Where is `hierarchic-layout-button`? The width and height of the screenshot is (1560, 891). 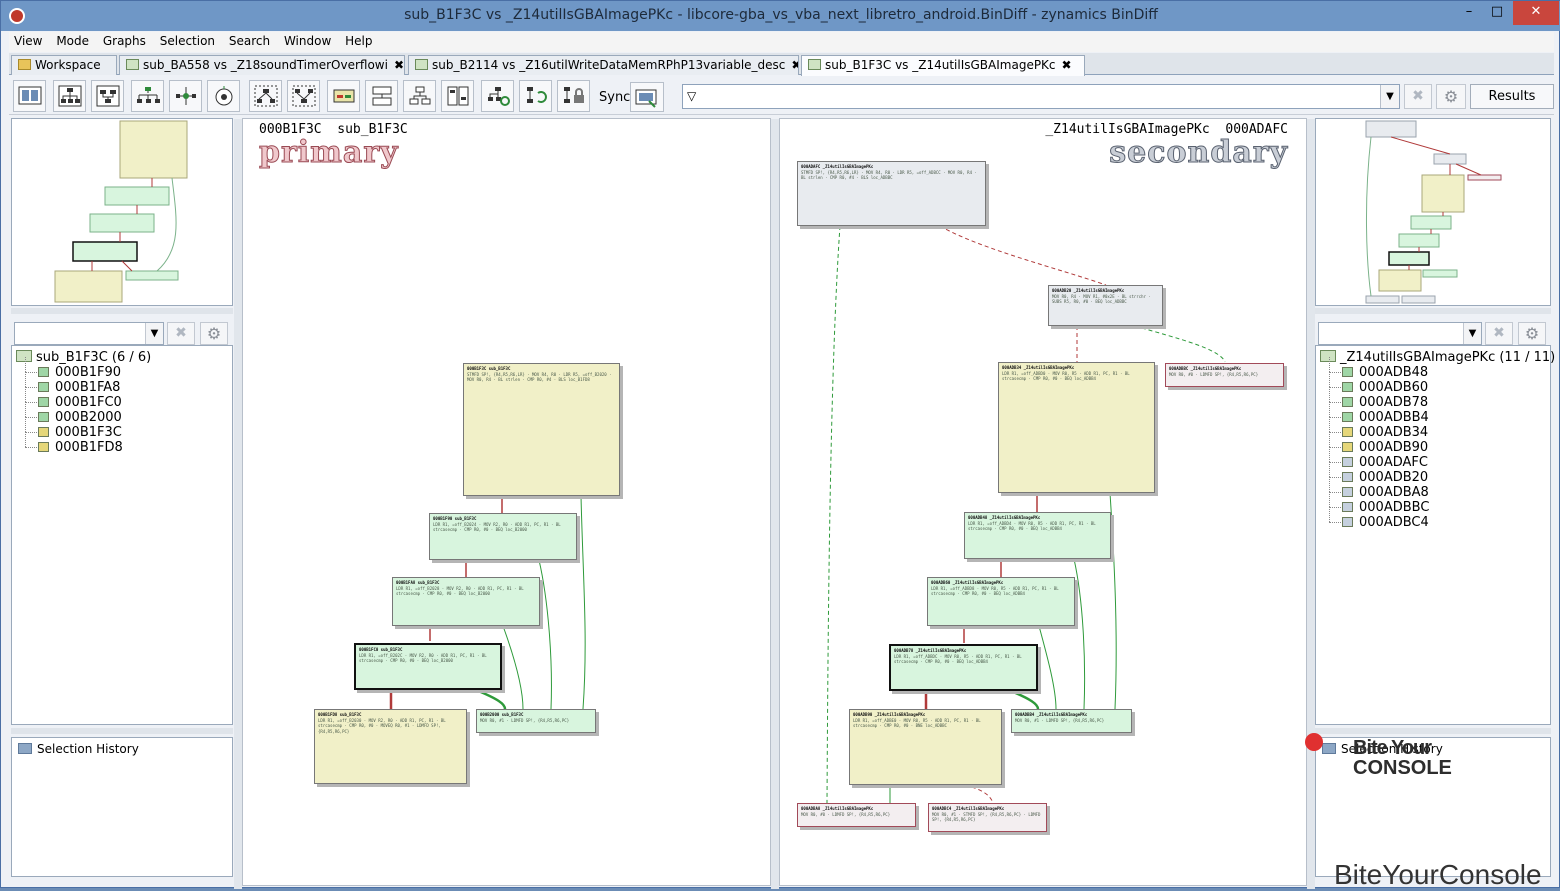 hierarchic-layout-button is located at coordinates (69, 96).